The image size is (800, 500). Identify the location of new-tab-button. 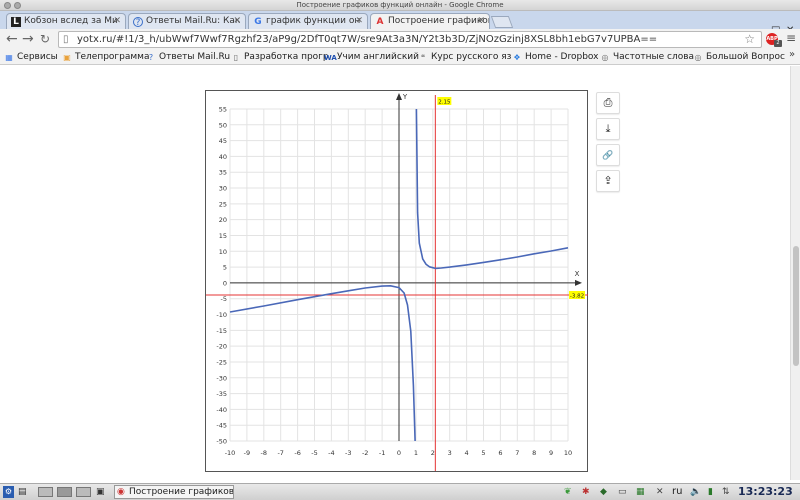
(502, 22).